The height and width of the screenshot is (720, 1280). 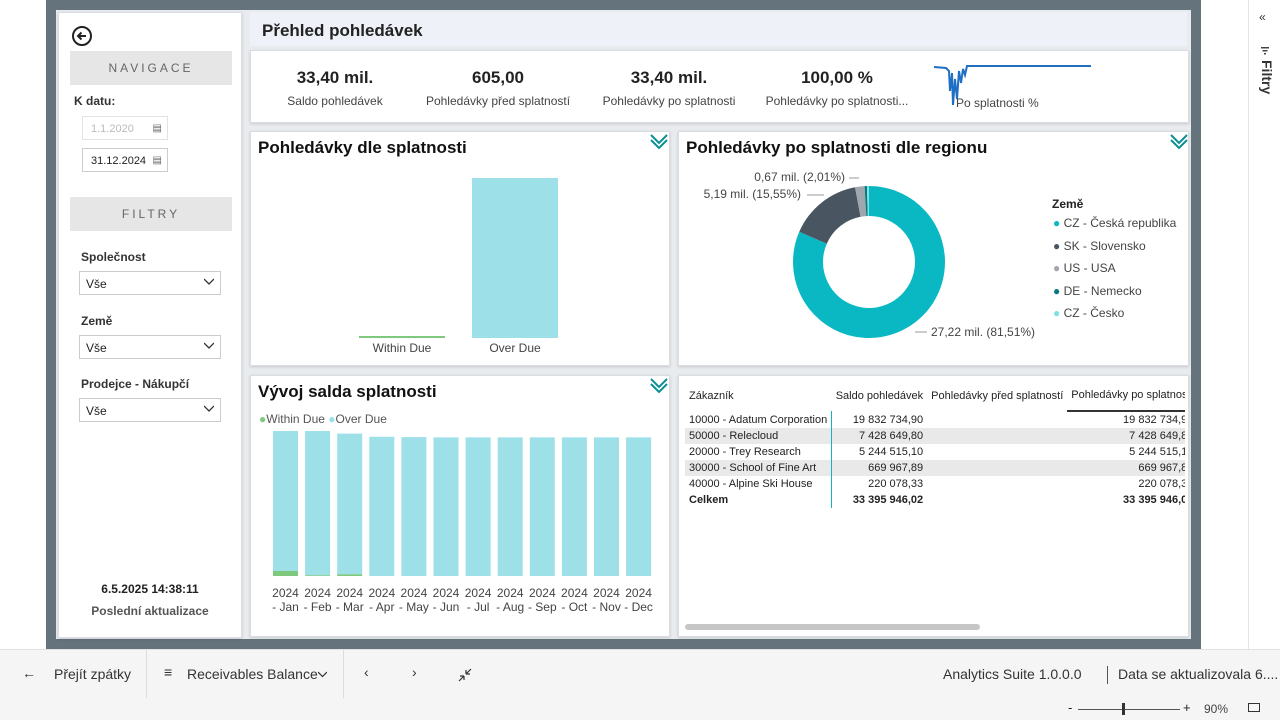 I want to click on zoom-level: 90%, so click(x=1216, y=709).